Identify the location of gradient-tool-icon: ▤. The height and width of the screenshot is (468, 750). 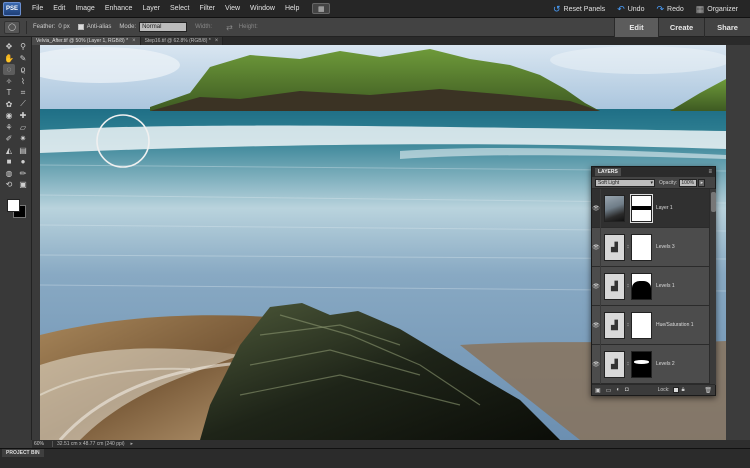
(23, 150).